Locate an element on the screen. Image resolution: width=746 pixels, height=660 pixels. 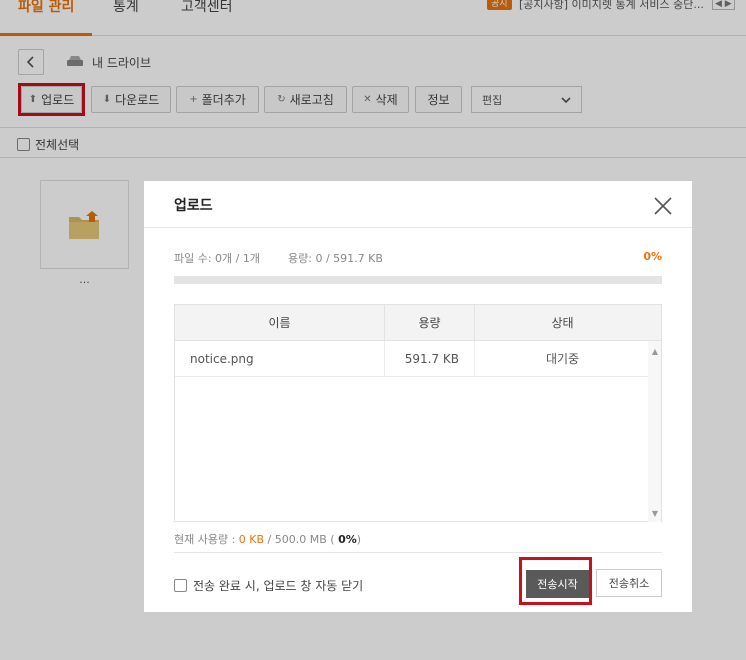
table-scrollbar is located at coordinates (654, 431).